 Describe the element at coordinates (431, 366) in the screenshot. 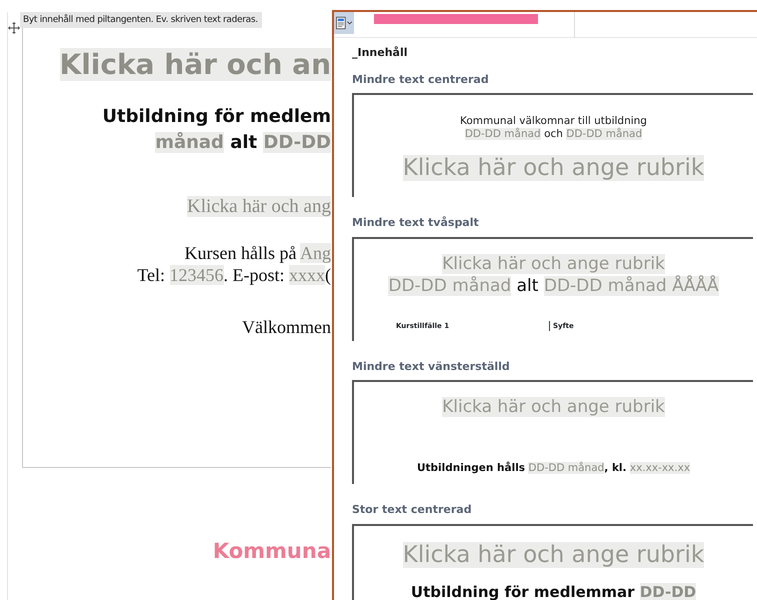

I see `gallery-item-title: Mindre text vänsterställd` at that location.